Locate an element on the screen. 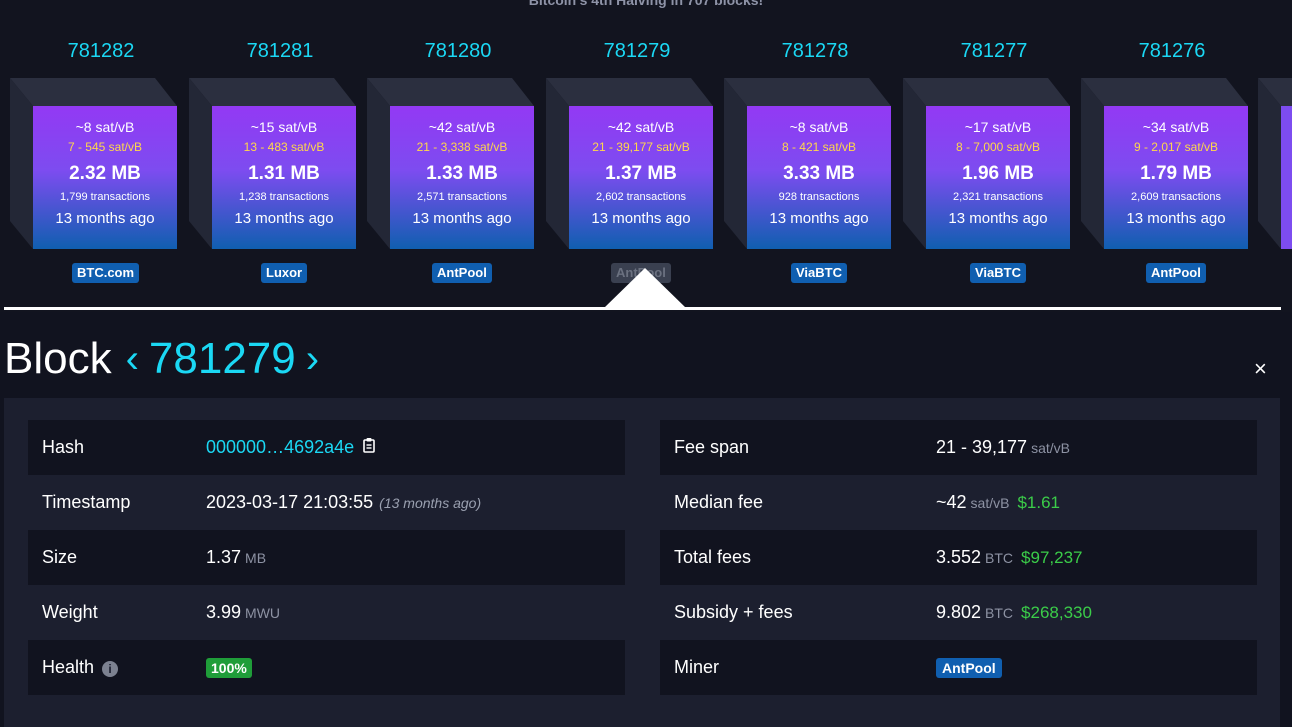 The width and height of the screenshot is (1292, 727). block-size-text: 1.96 MB is located at coordinates (998, 173).